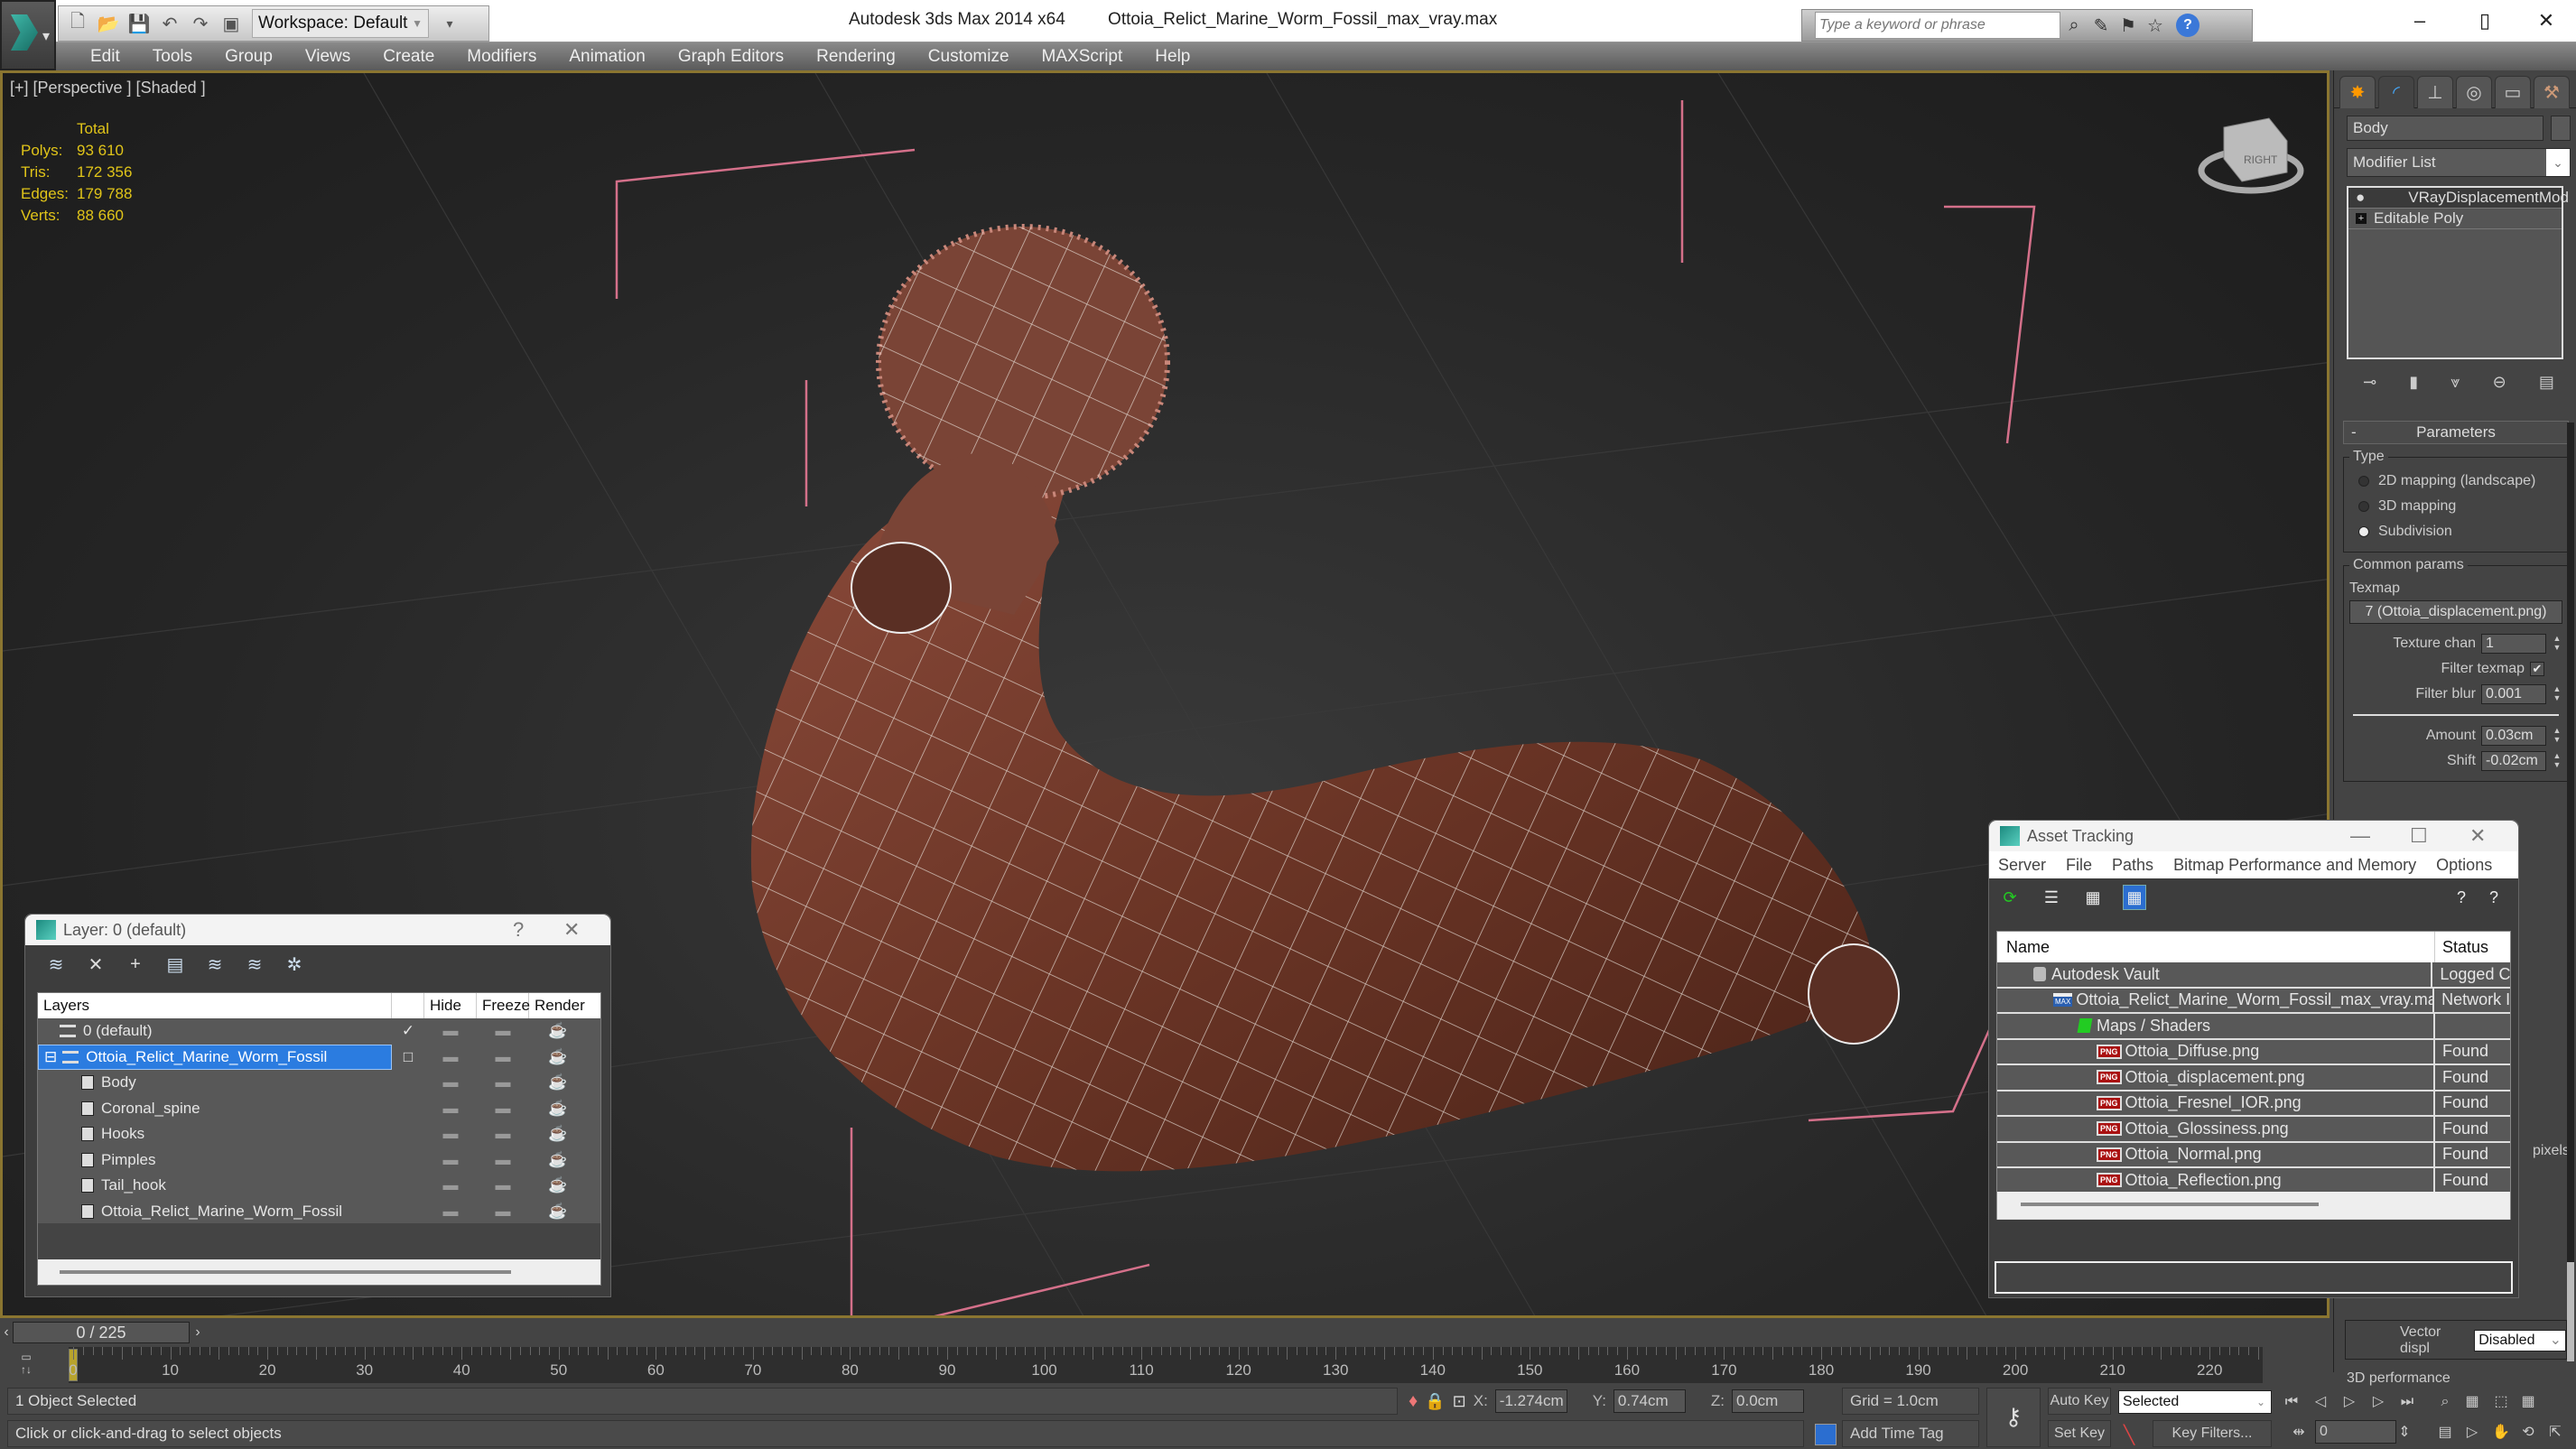  I want to click on menu-create: Create, so click(409, 57).